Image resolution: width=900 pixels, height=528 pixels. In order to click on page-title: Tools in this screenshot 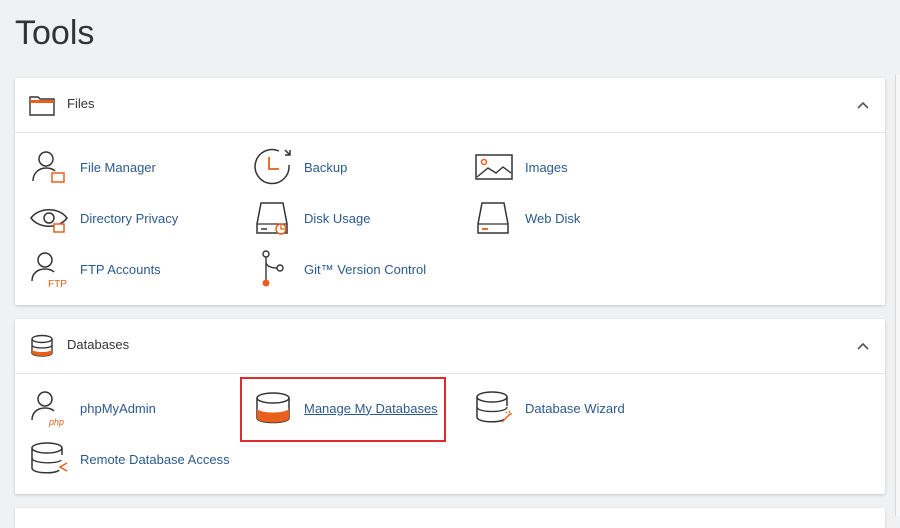, I will do `click(55, 33)`.